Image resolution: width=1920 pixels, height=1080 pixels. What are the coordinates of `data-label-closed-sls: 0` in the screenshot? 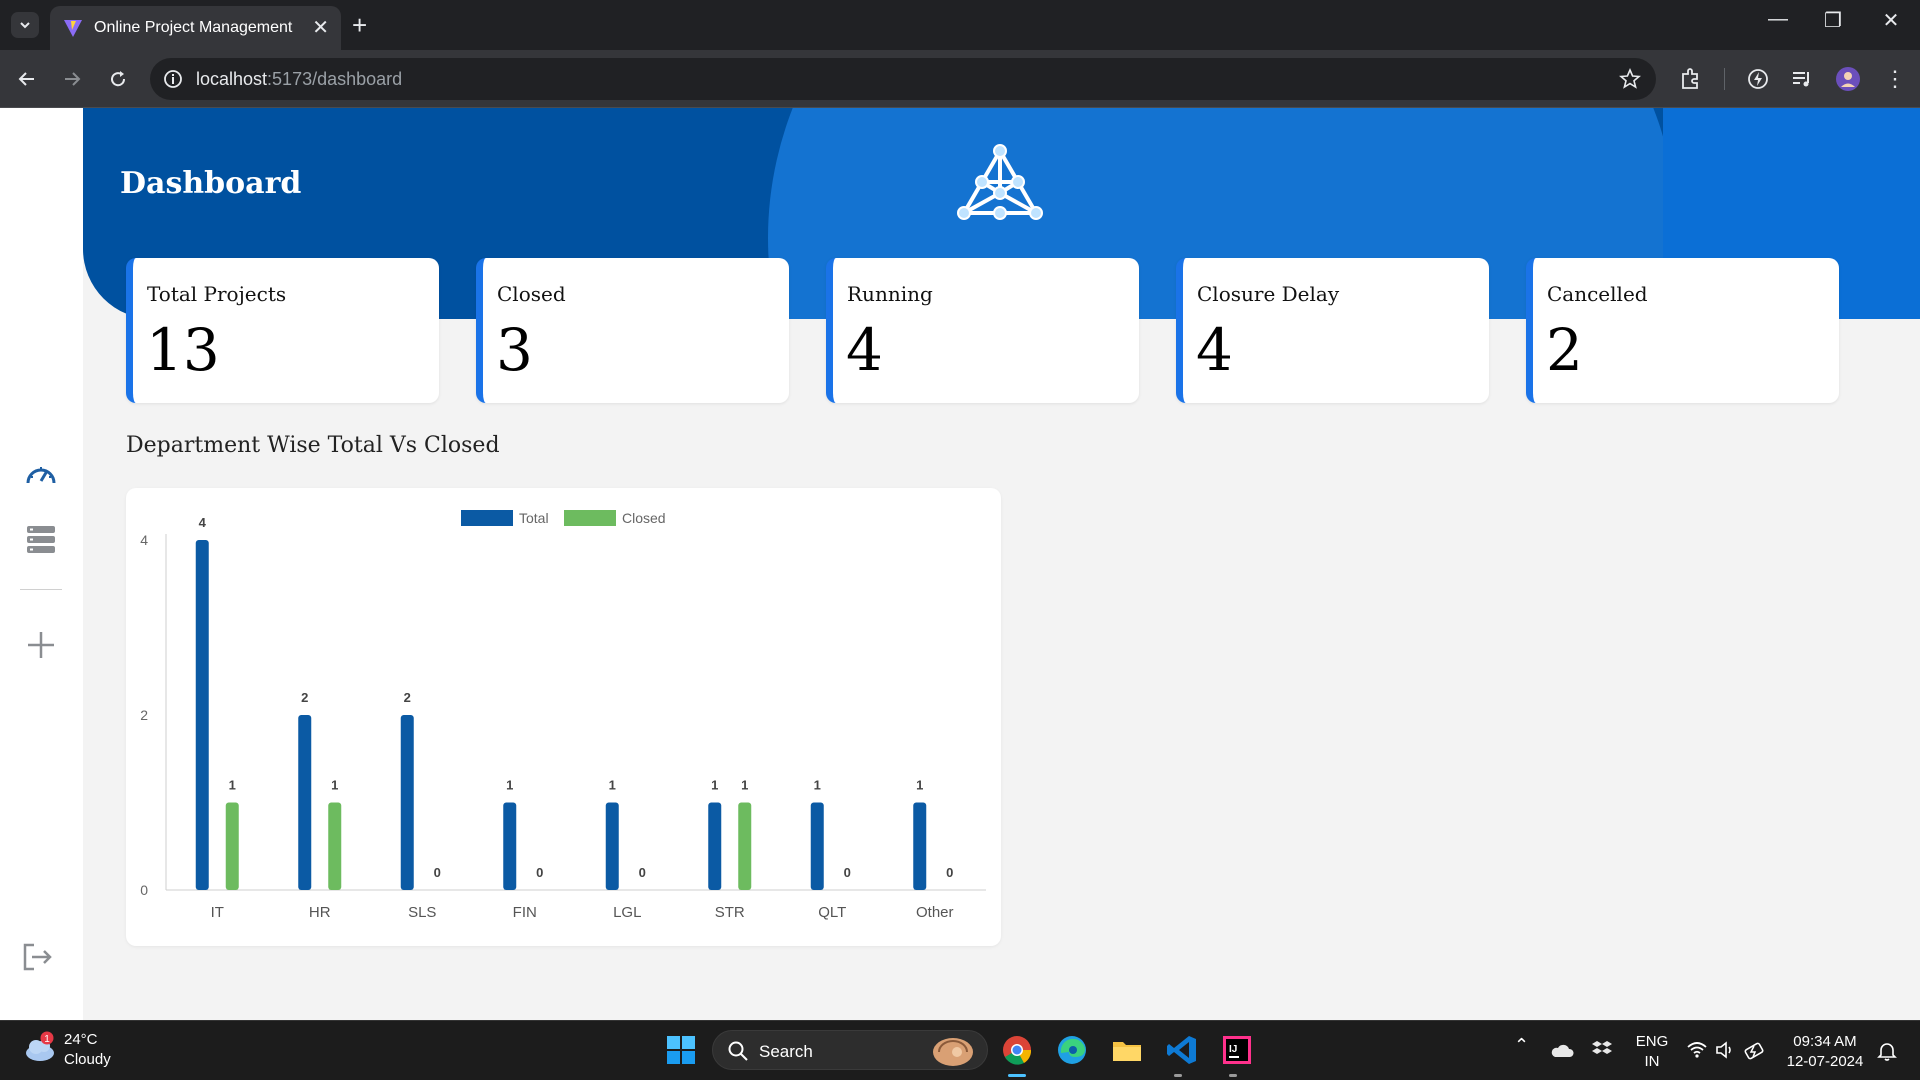 It's located at (437, 872).